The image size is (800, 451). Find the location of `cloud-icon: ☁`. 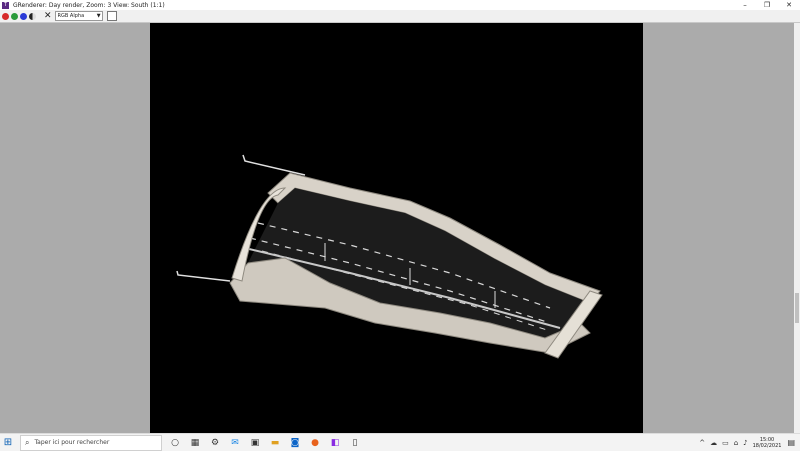

cloud-icon: ☁ is located at coordinates (713, 443).